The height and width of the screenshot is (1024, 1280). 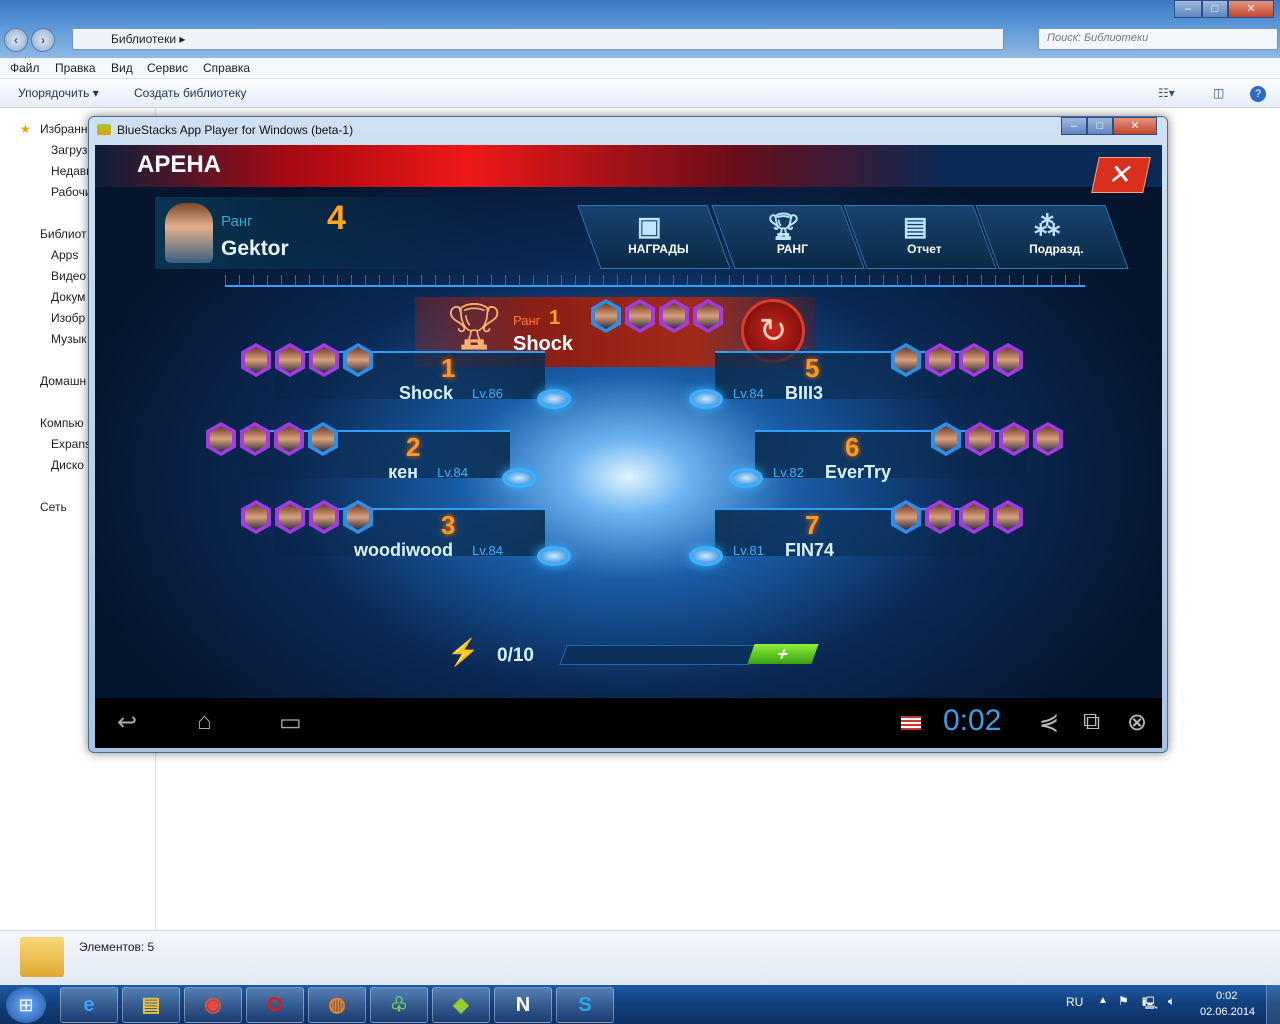 What do you see at coordinates (1100, 126) in the screenshot?
I see `bs-maximize-button: □` at bounding box center [1100, 126].